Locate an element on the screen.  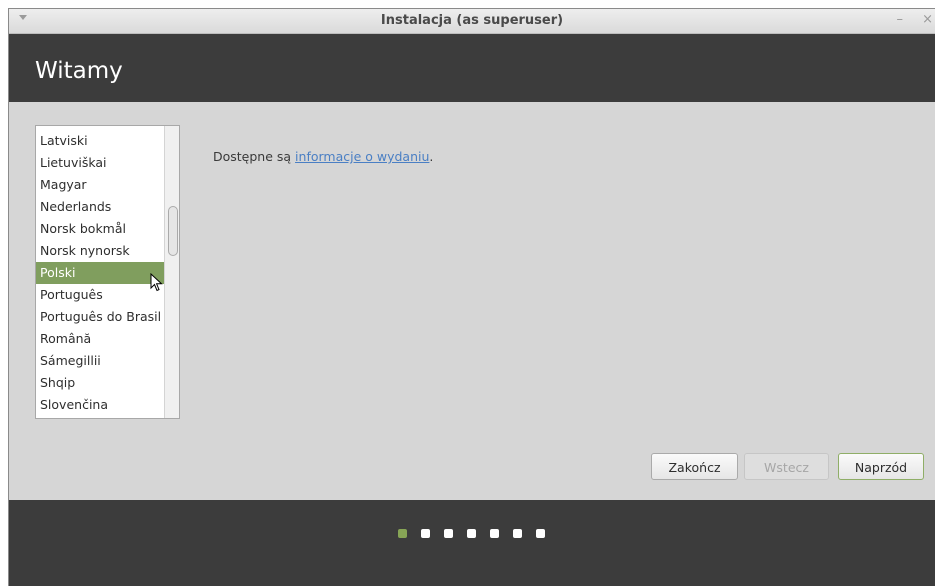
close-icon: × is located at coordinates (927, 19).